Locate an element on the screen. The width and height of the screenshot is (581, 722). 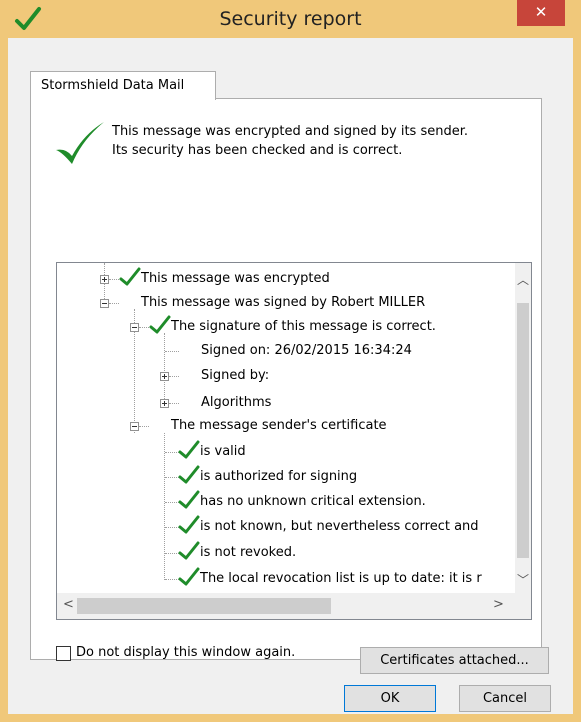
tree-node-certificate: The message sender's certificate is located at coordinates (279, 426).